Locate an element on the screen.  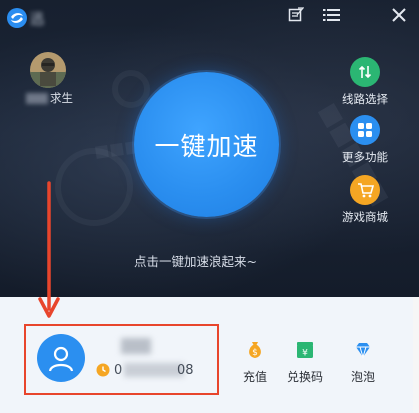
bg-steam-logo-decoration is located at coordinates (94, 187).